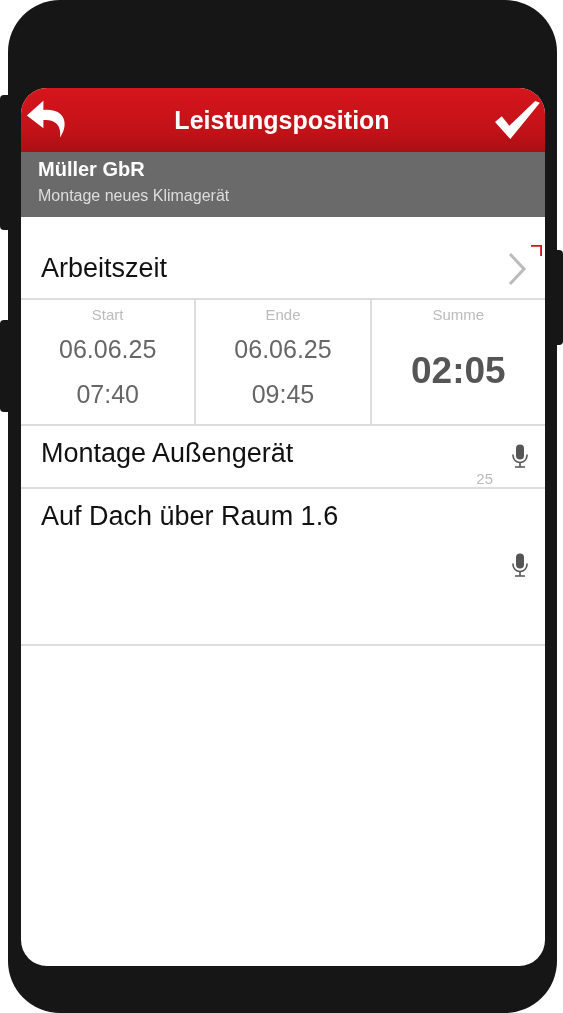 The height and width of the screenshot is (1013, 563). Describe the element at coordinates (283, 258) in the screenshot. I see `worktime-row: Arbeitszeit` at that location.